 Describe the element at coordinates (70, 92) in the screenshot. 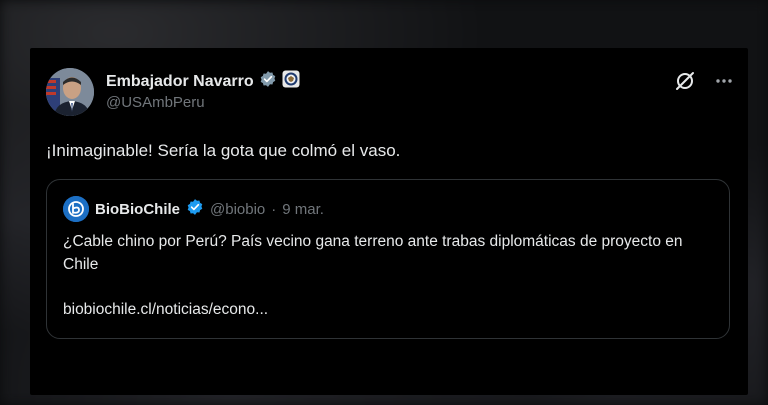

I see `author-avatar` at that location.